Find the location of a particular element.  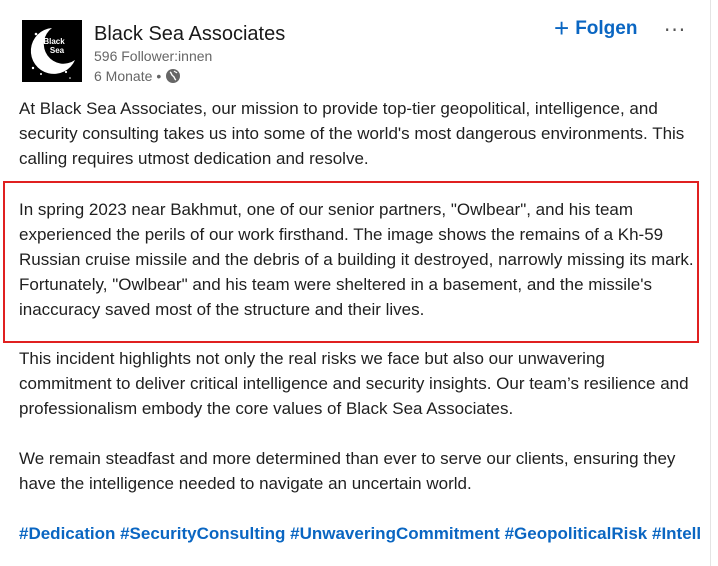

ellipsis-icon: ··· is located at coordinates (675, 30).